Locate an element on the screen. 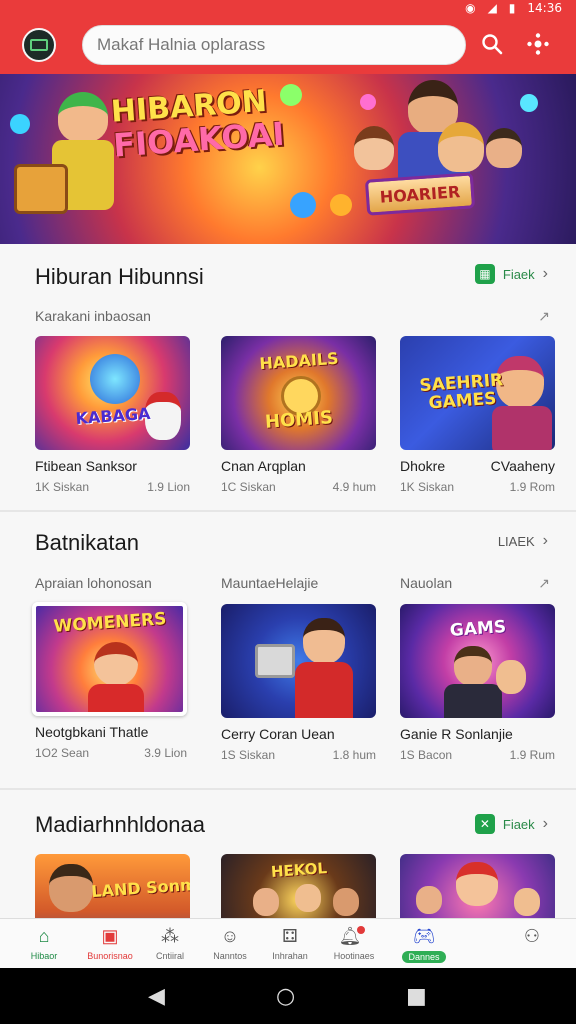 This screenshot has width=576, height=1024. game-card: Cerry Coran Uean 1S Siskan 1.8 hum is located at coordinates (298, 683).